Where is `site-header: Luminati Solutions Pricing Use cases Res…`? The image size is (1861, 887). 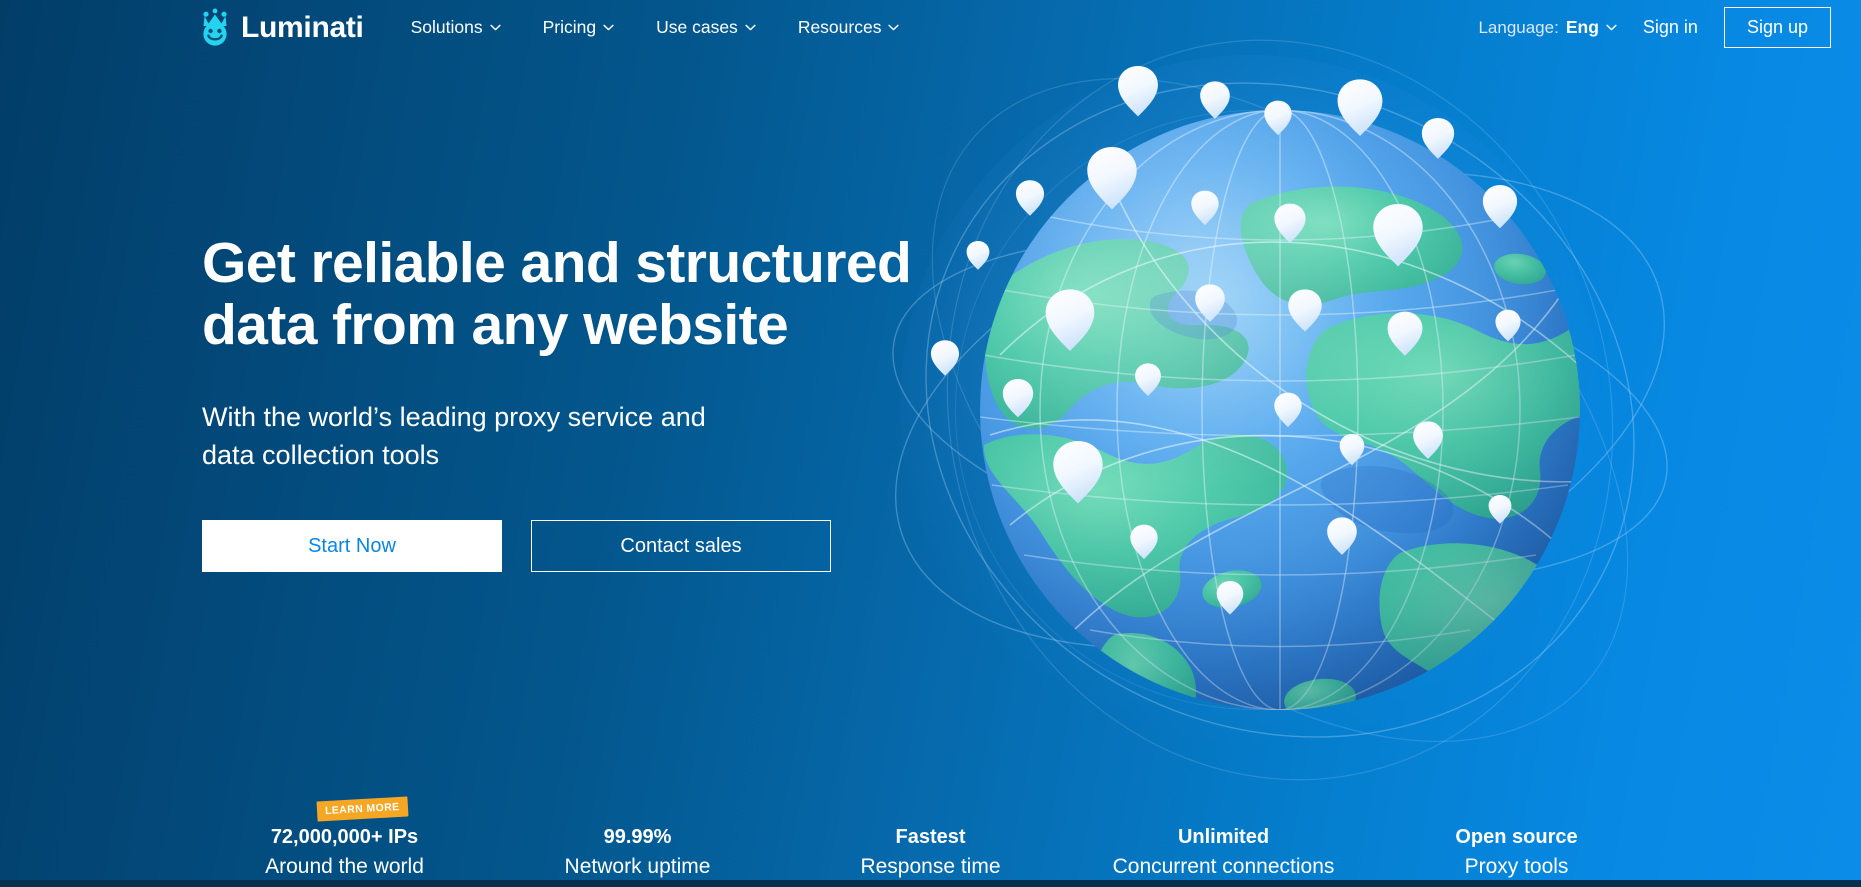 site-header: Luminati Solutions Pricing Use cases Res… is located at coordinates (930, 27).